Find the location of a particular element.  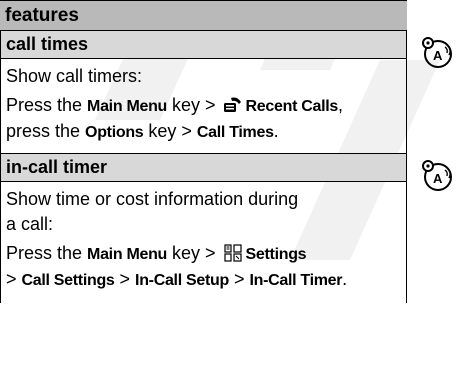

call-settings-menu-item: Call Settings is located at coordinates (68, 280).